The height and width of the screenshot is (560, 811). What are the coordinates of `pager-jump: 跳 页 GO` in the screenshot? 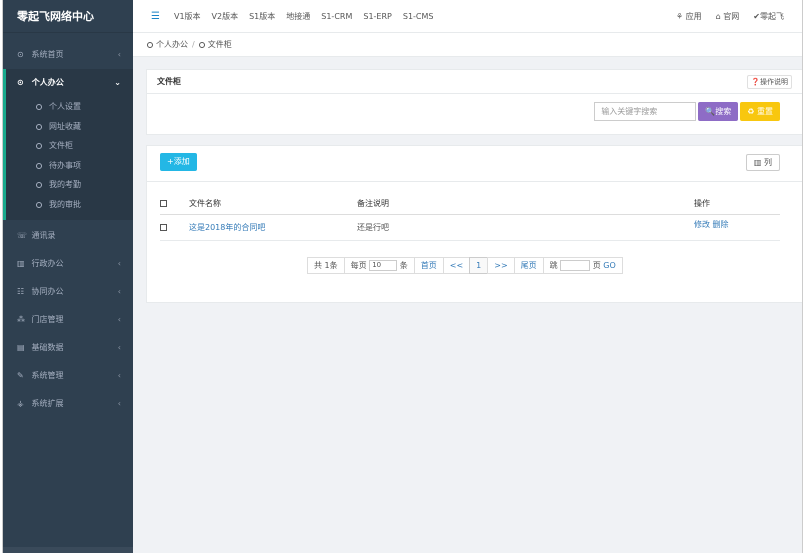 It's located at (582, 265).